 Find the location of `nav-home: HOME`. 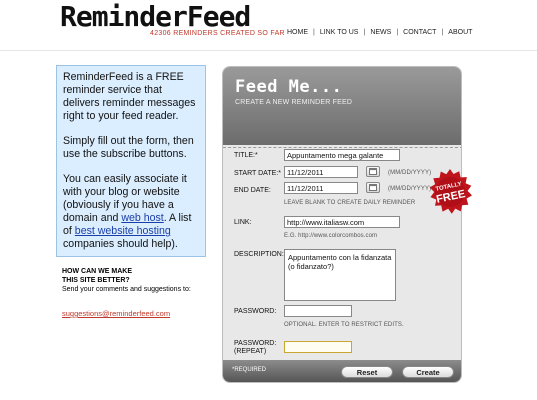

nav-home: HOME is located at coordinates (297, 32).